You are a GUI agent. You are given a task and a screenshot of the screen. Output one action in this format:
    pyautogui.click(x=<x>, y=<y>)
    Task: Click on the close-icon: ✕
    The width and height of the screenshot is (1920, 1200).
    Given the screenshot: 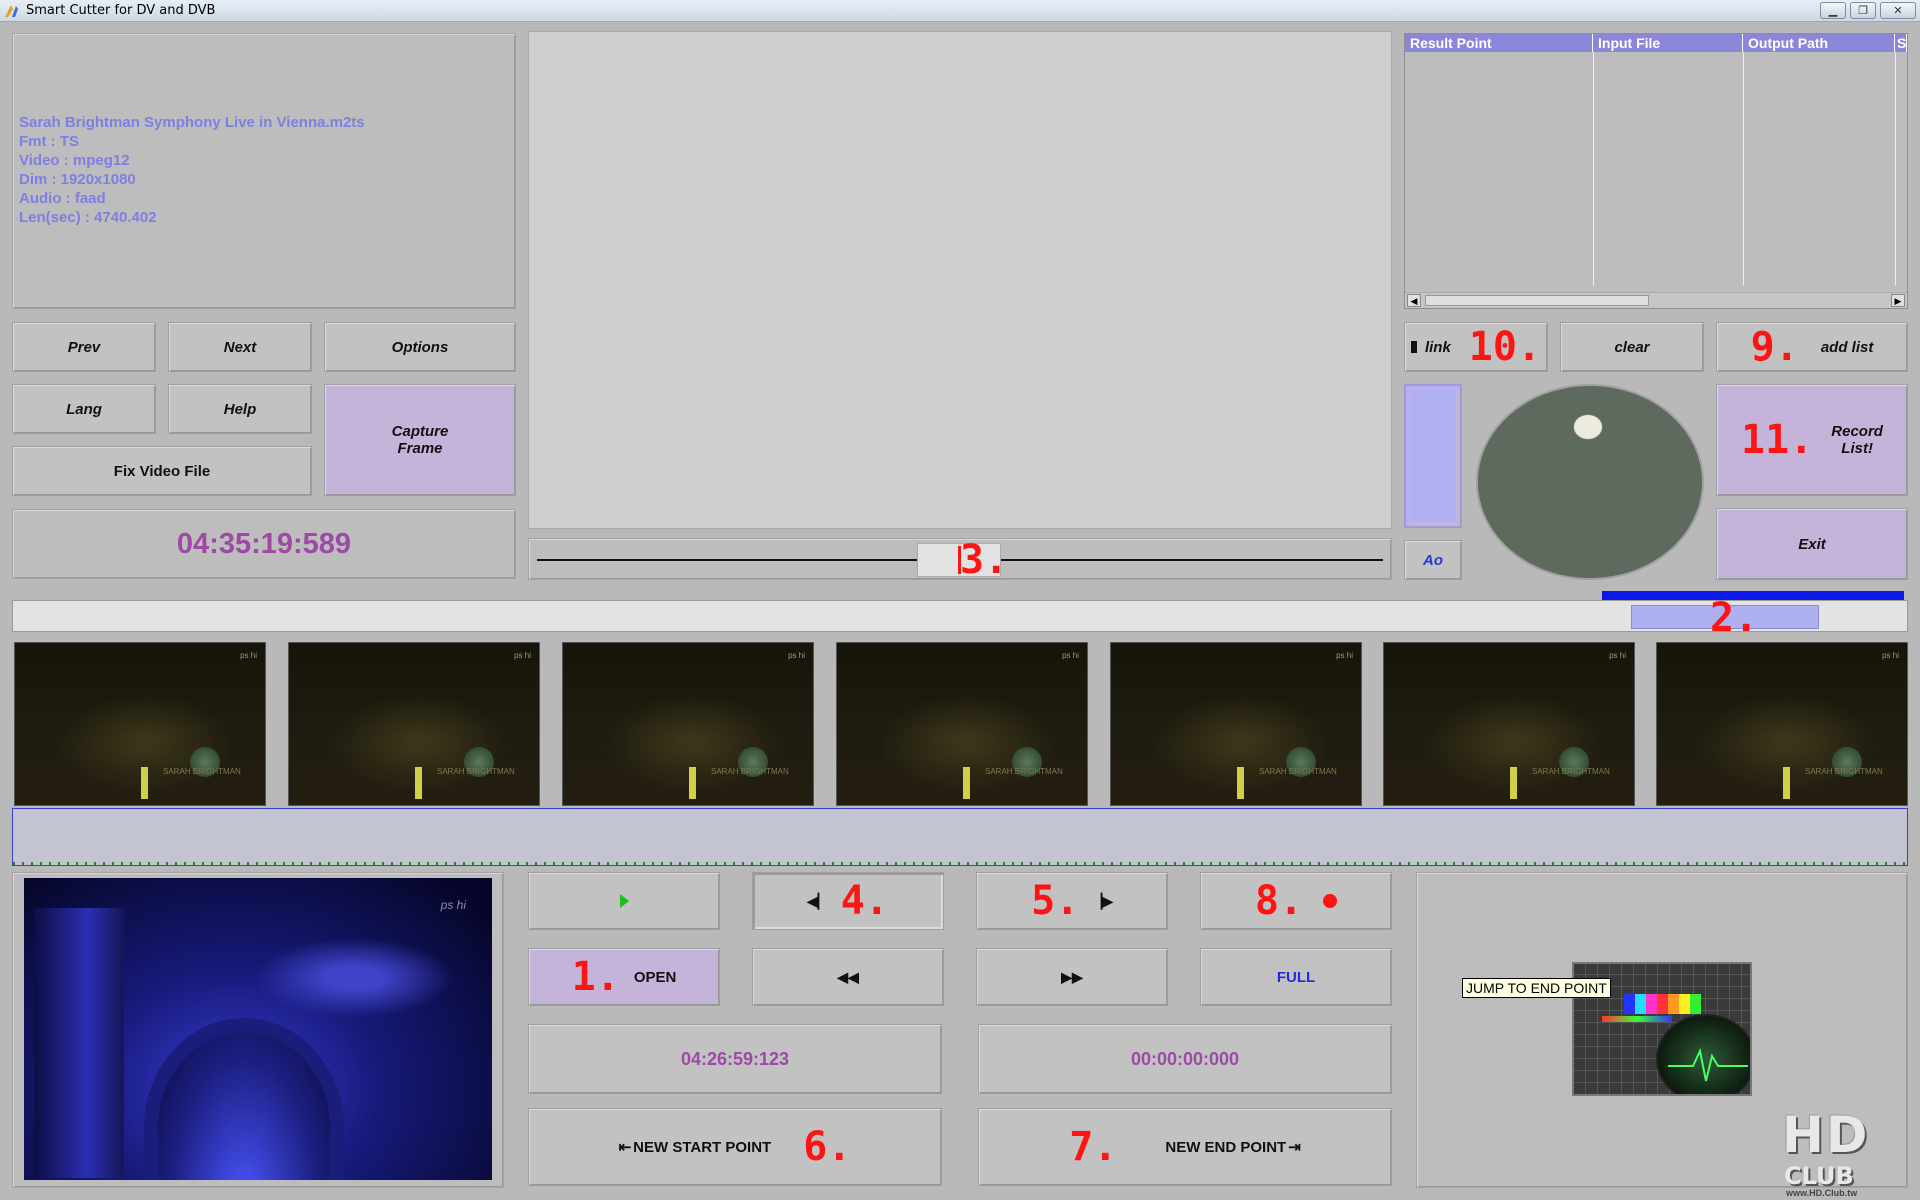 What is the action you would take?
    pyautogui.click(x=1898, y=11)
    